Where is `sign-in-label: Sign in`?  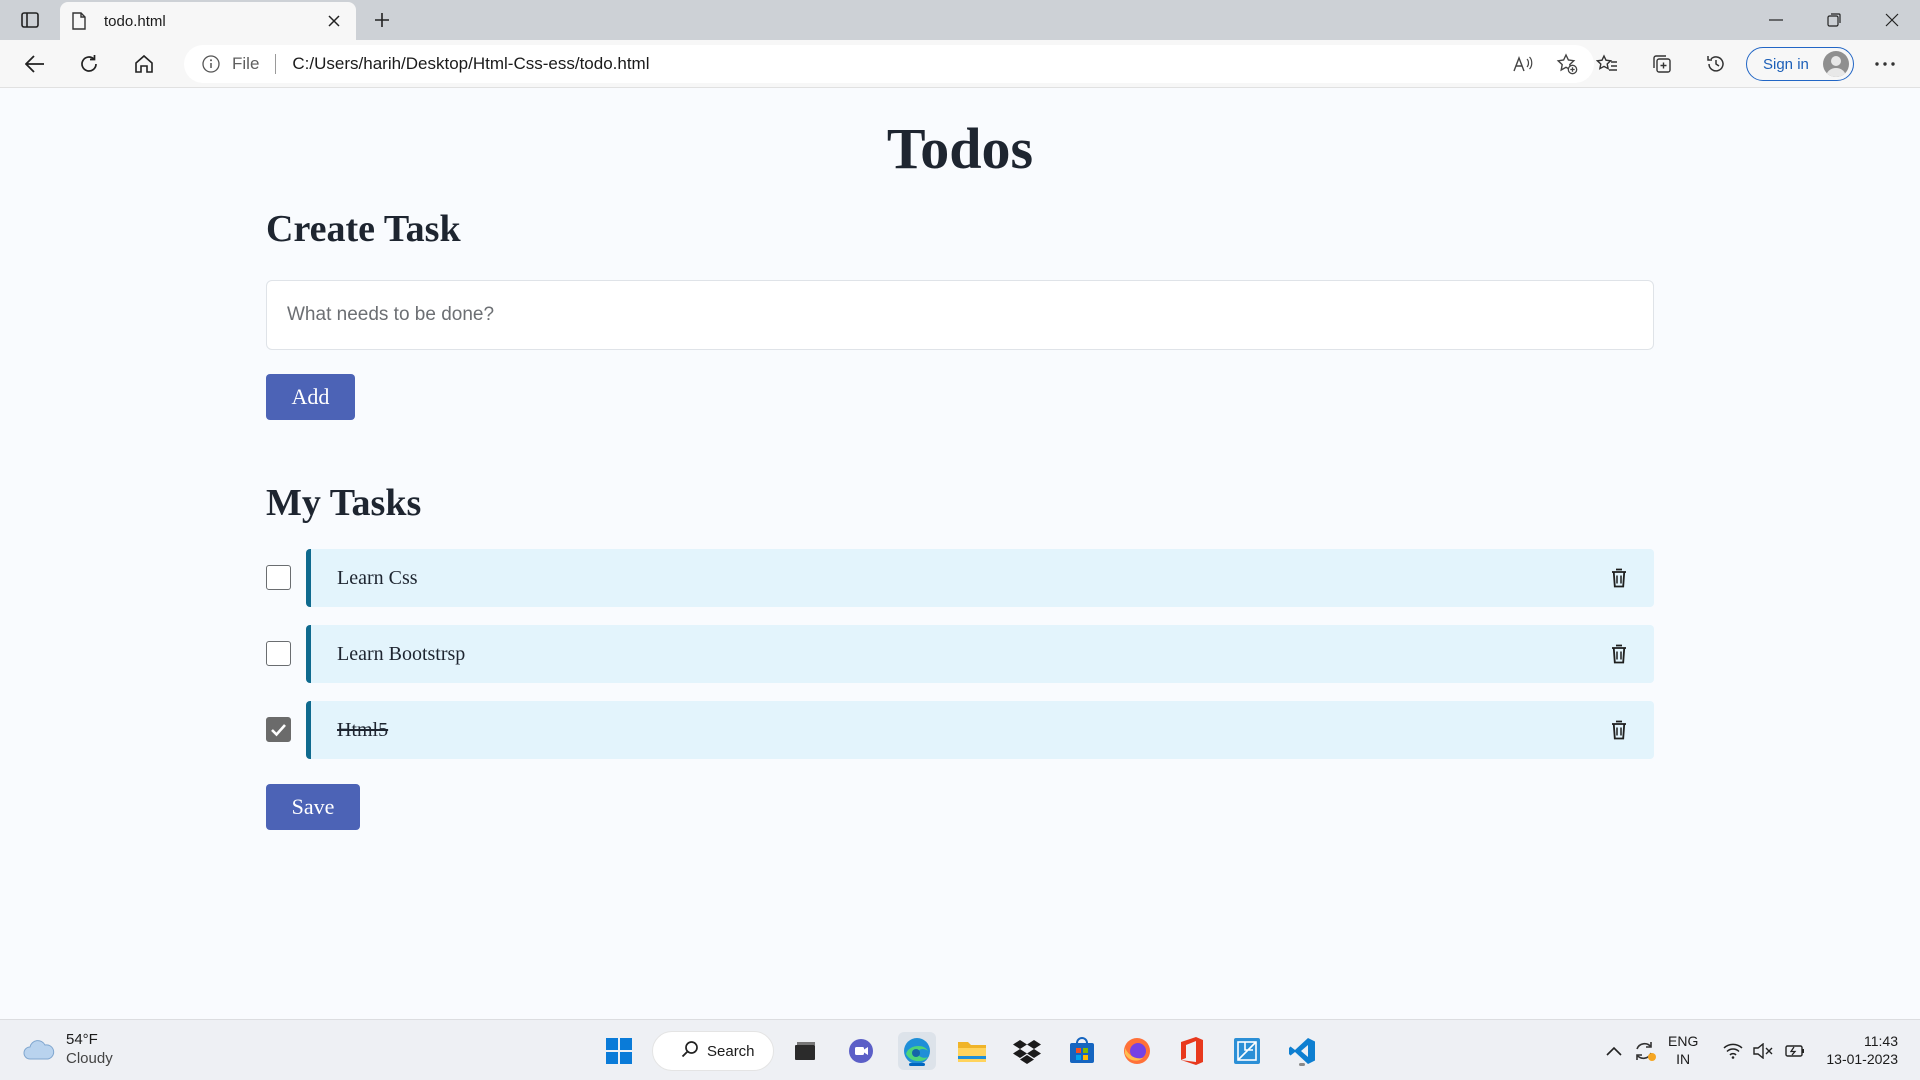 sign-in-label: Sign in is located at coordinates (1786, 64).